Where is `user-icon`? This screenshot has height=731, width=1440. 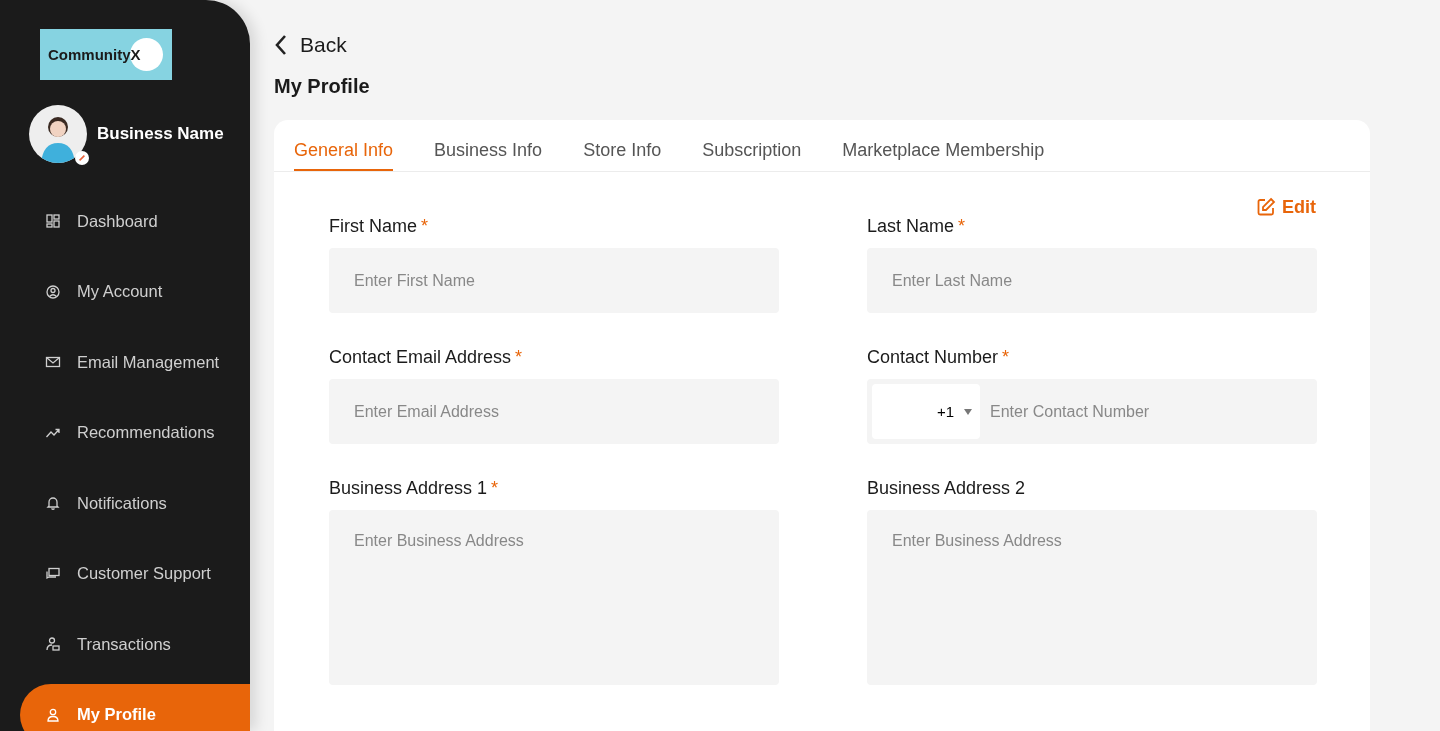
user-icon is located at coordinates (53, 714).